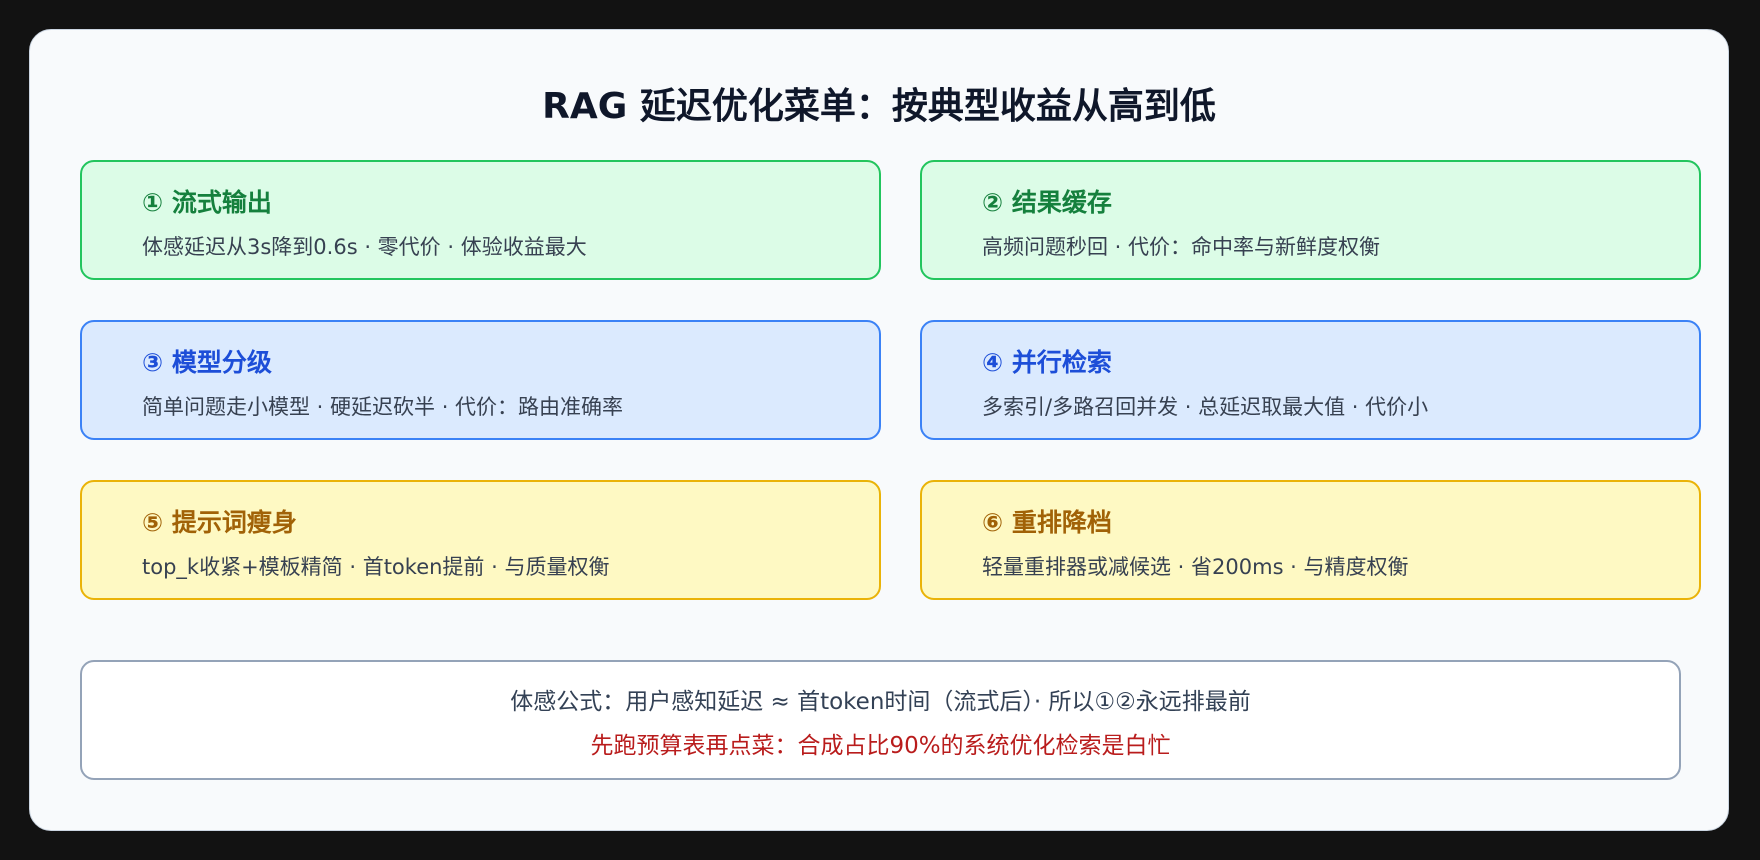  What do you see at coordinates (480, 540) in the screenshot?
I see `card-prompt-slimming: ⑤ 提示词瘦身 top_k收紧+模板精简 · 首token提前 · 与质量权衡` at bounding box center [480, 540].